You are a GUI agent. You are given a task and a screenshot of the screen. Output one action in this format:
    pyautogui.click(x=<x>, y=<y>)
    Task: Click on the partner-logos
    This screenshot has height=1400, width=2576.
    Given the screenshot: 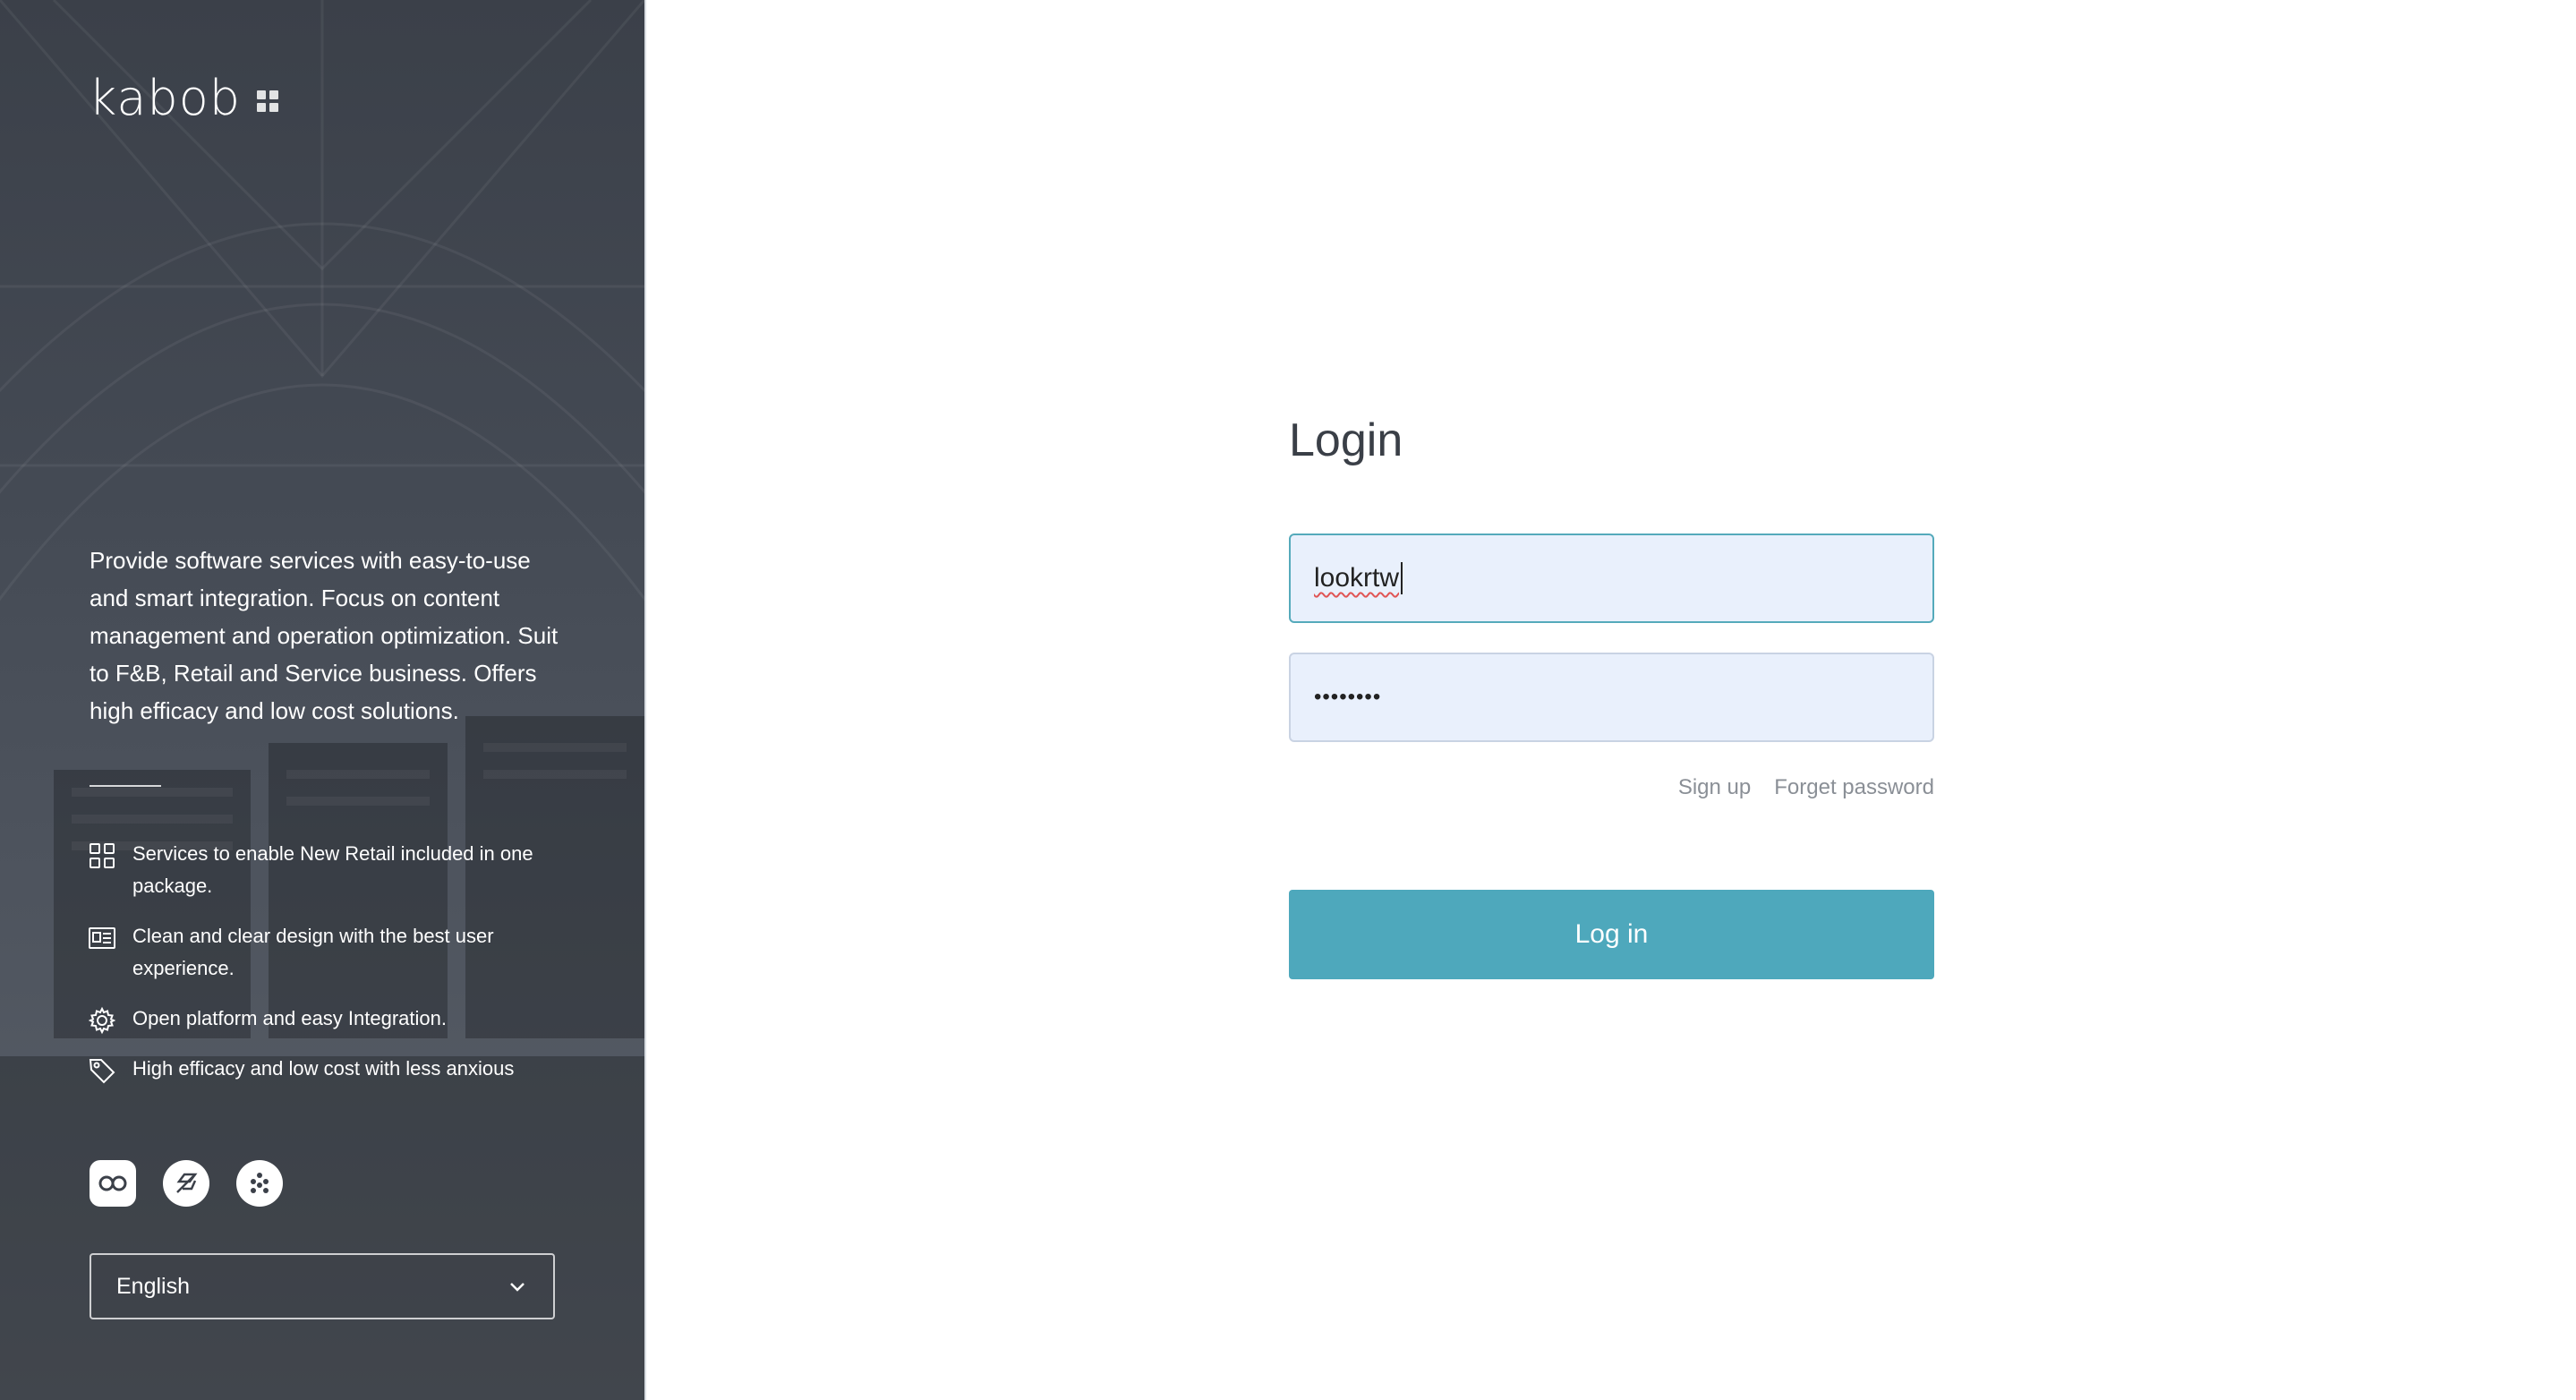 What is the action you would take?
    pyautogui.click(x=186, y=1183)
    